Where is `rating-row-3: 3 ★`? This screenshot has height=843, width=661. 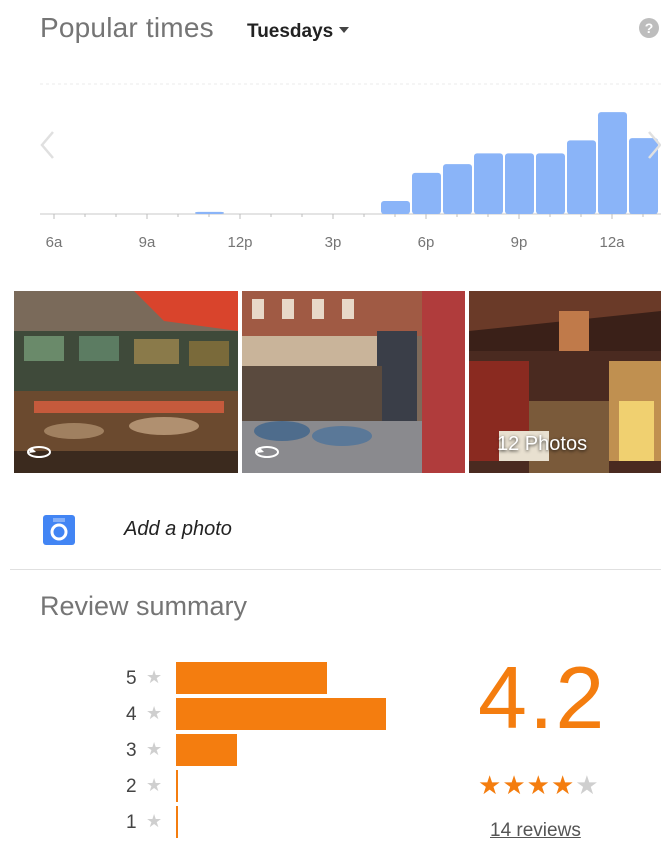
rating-row-3: 3 ★ is located at coordinates (276, 751).